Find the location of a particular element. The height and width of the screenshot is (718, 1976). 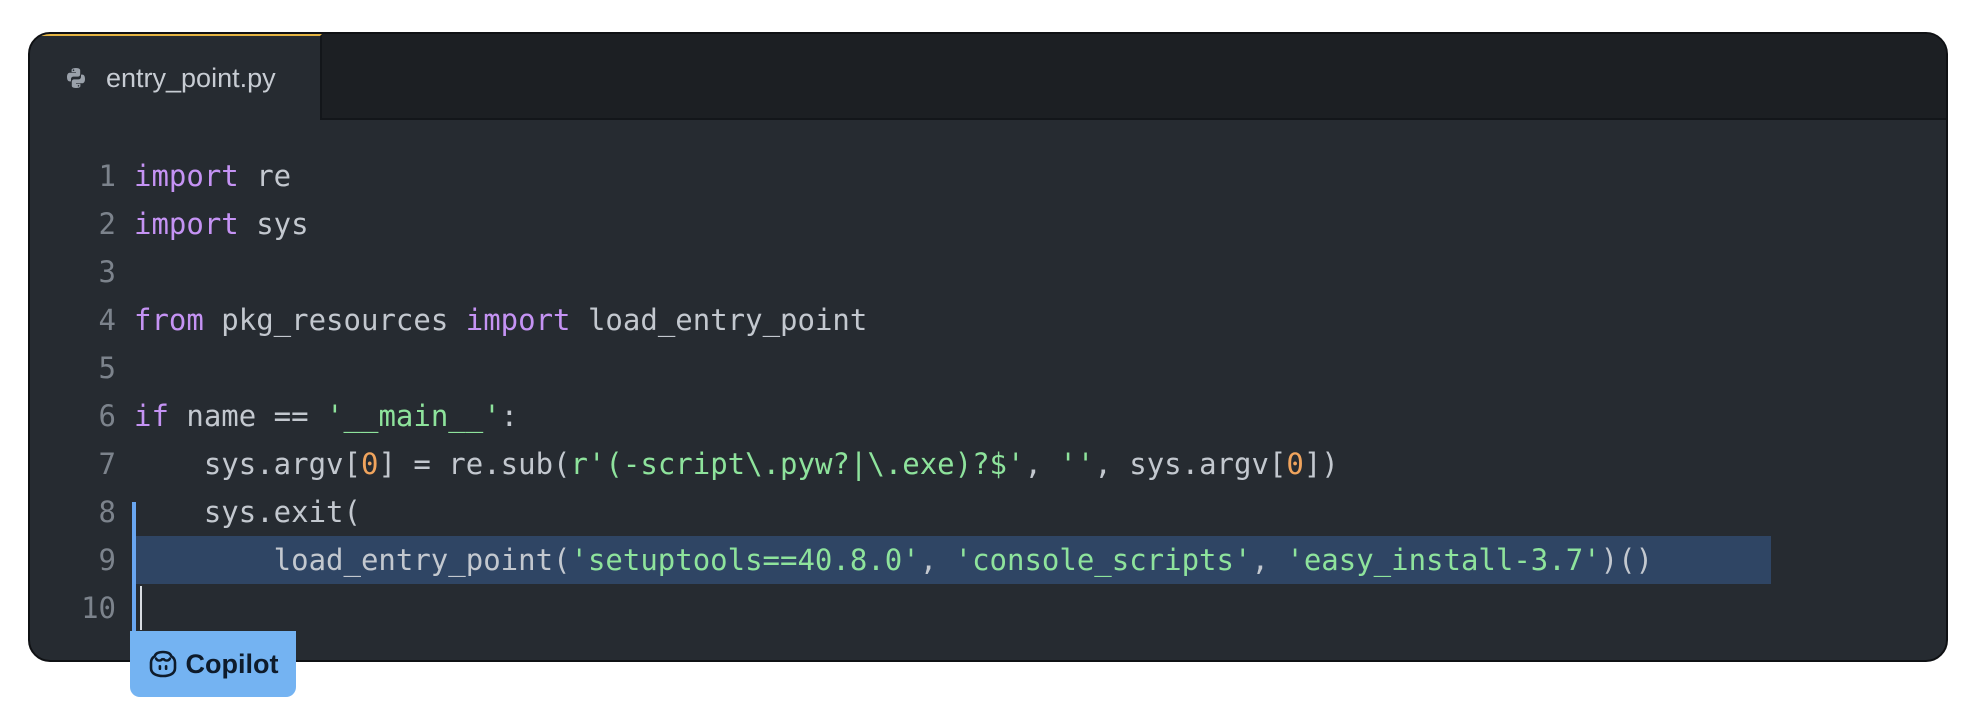

code-token: if is located at coordinates (151, 416).